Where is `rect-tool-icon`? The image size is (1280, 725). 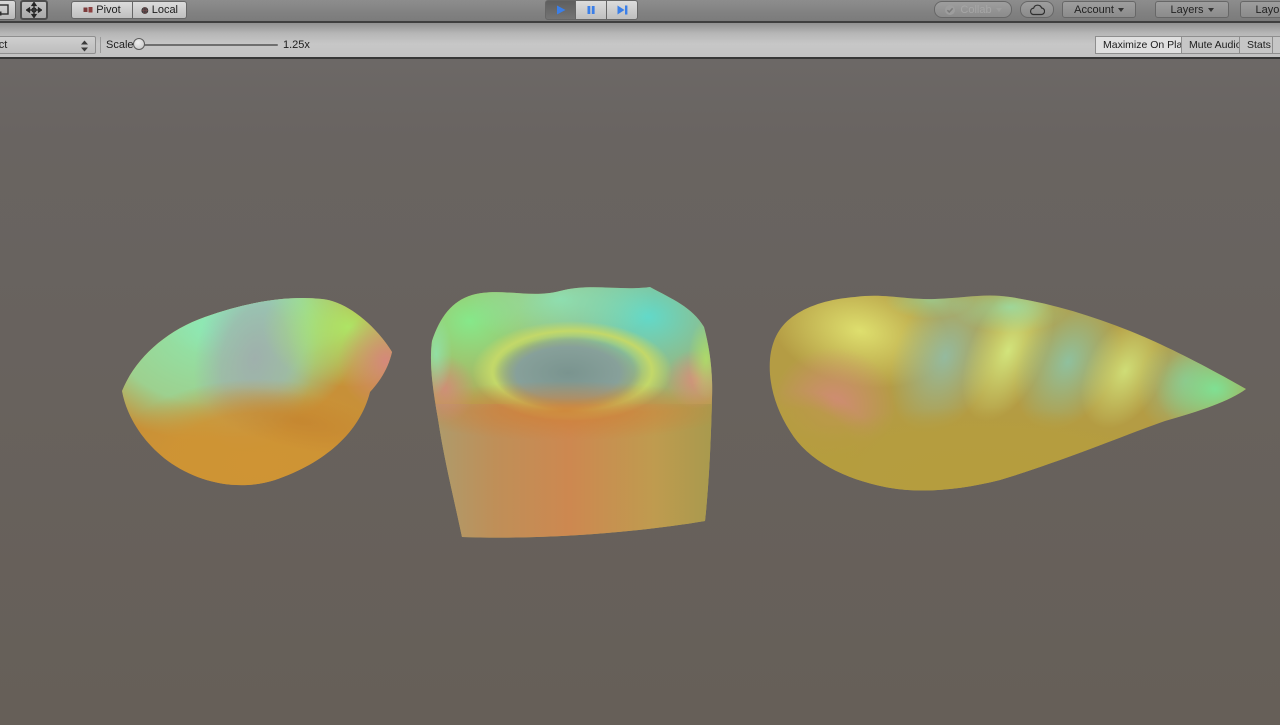 rect-tool-icon is located at coordinates (4, 10).